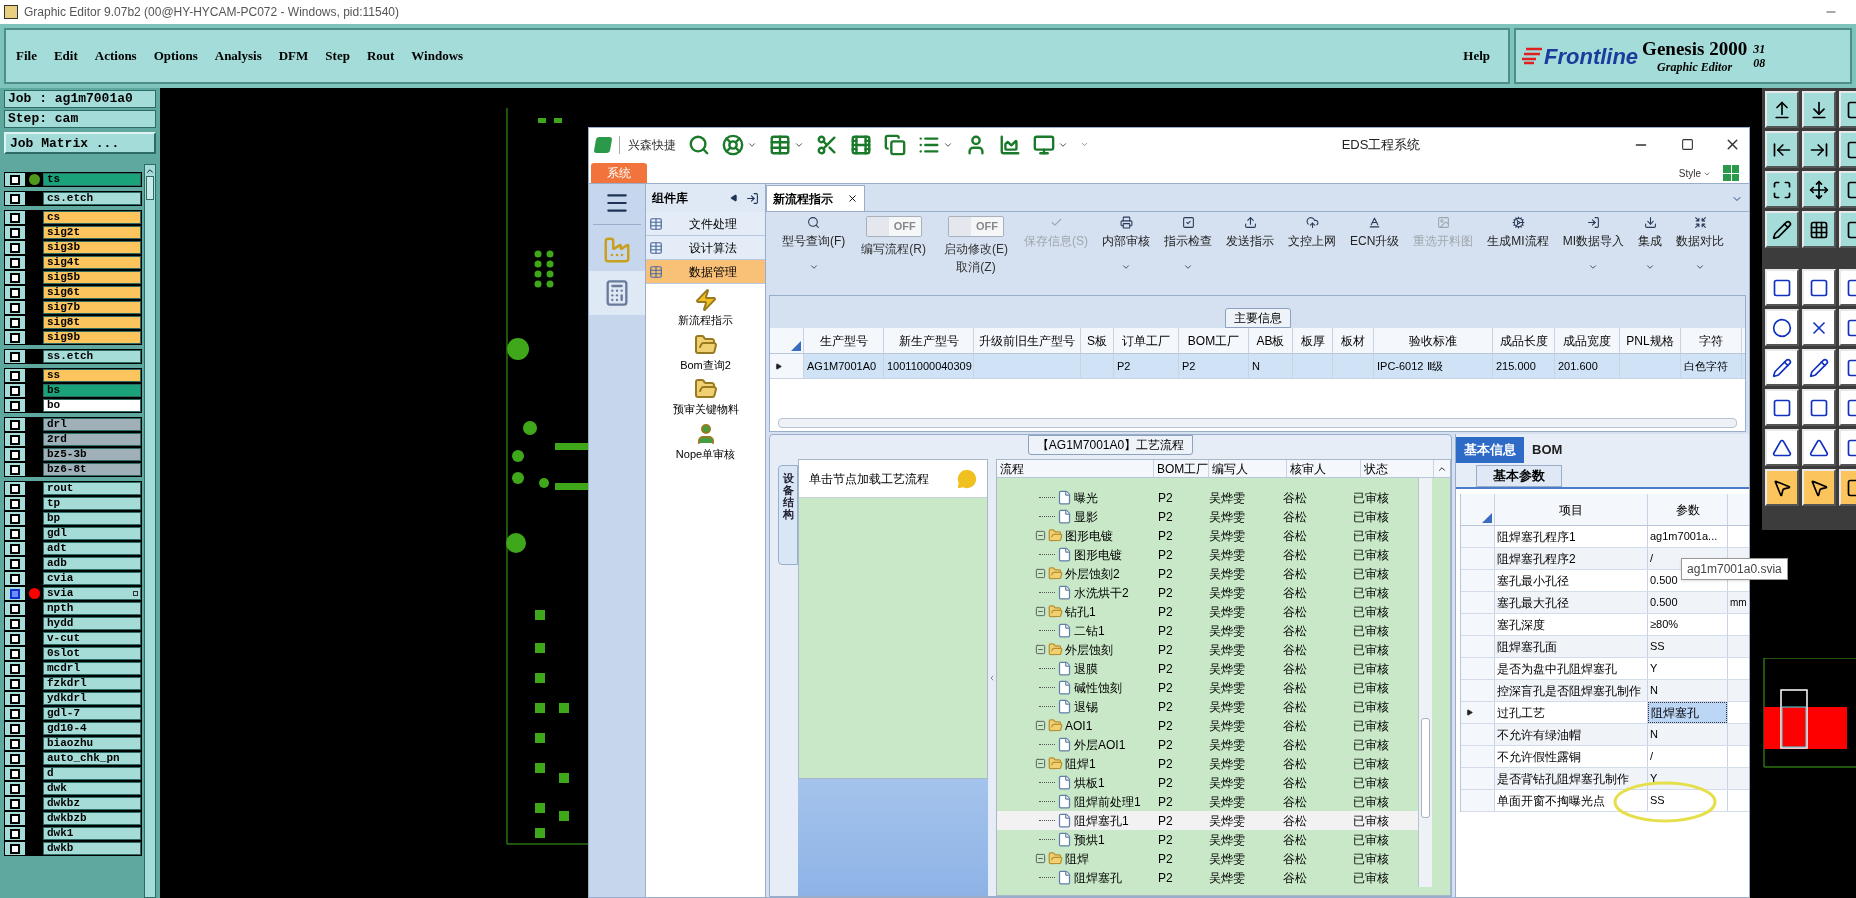 Image resolution: width=1856 pixels, height=898 pixels. Describe the element at coordinates (705, 272) in the screenshot. I see `nav-group: 数据管理` at that location.